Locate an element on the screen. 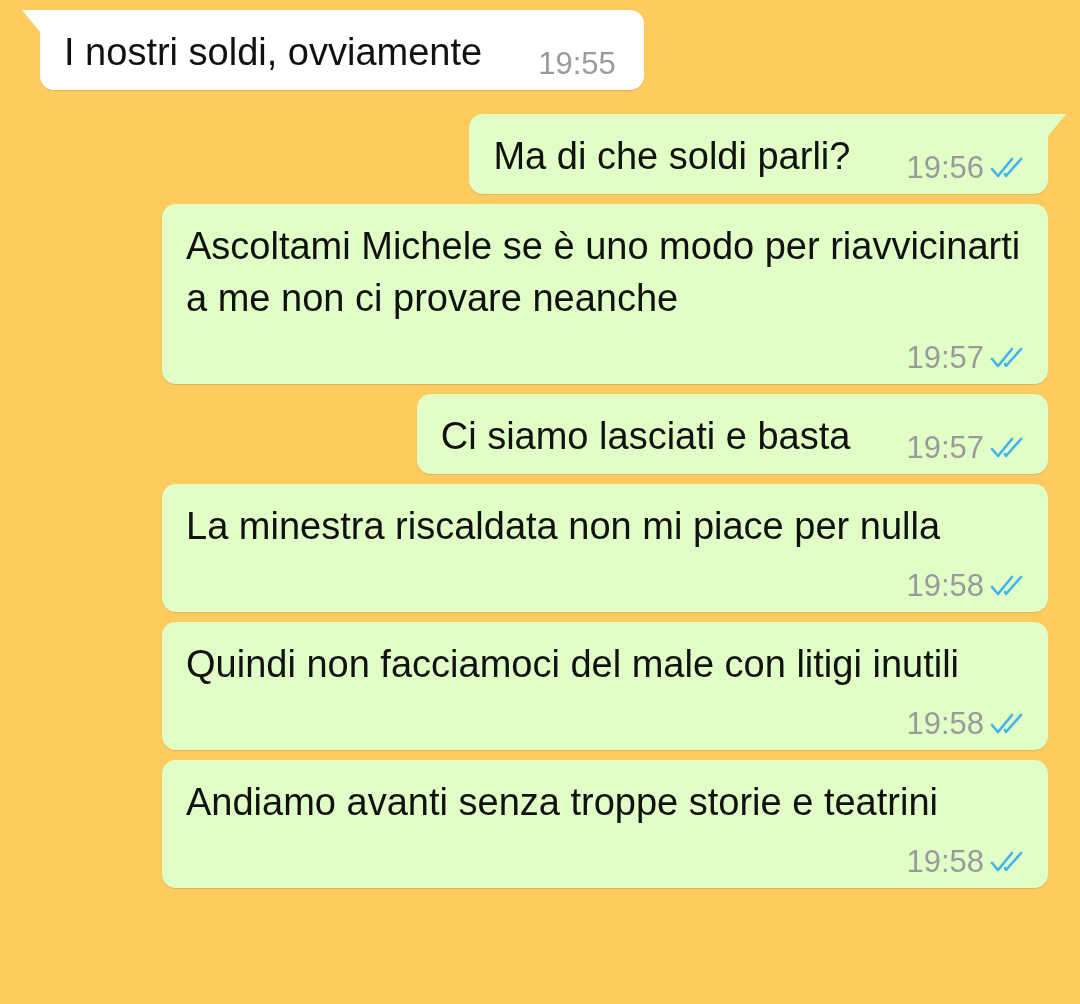  message-text: La minestra riscaldata non mi piace per nulla is located at coordinates (564, 526).